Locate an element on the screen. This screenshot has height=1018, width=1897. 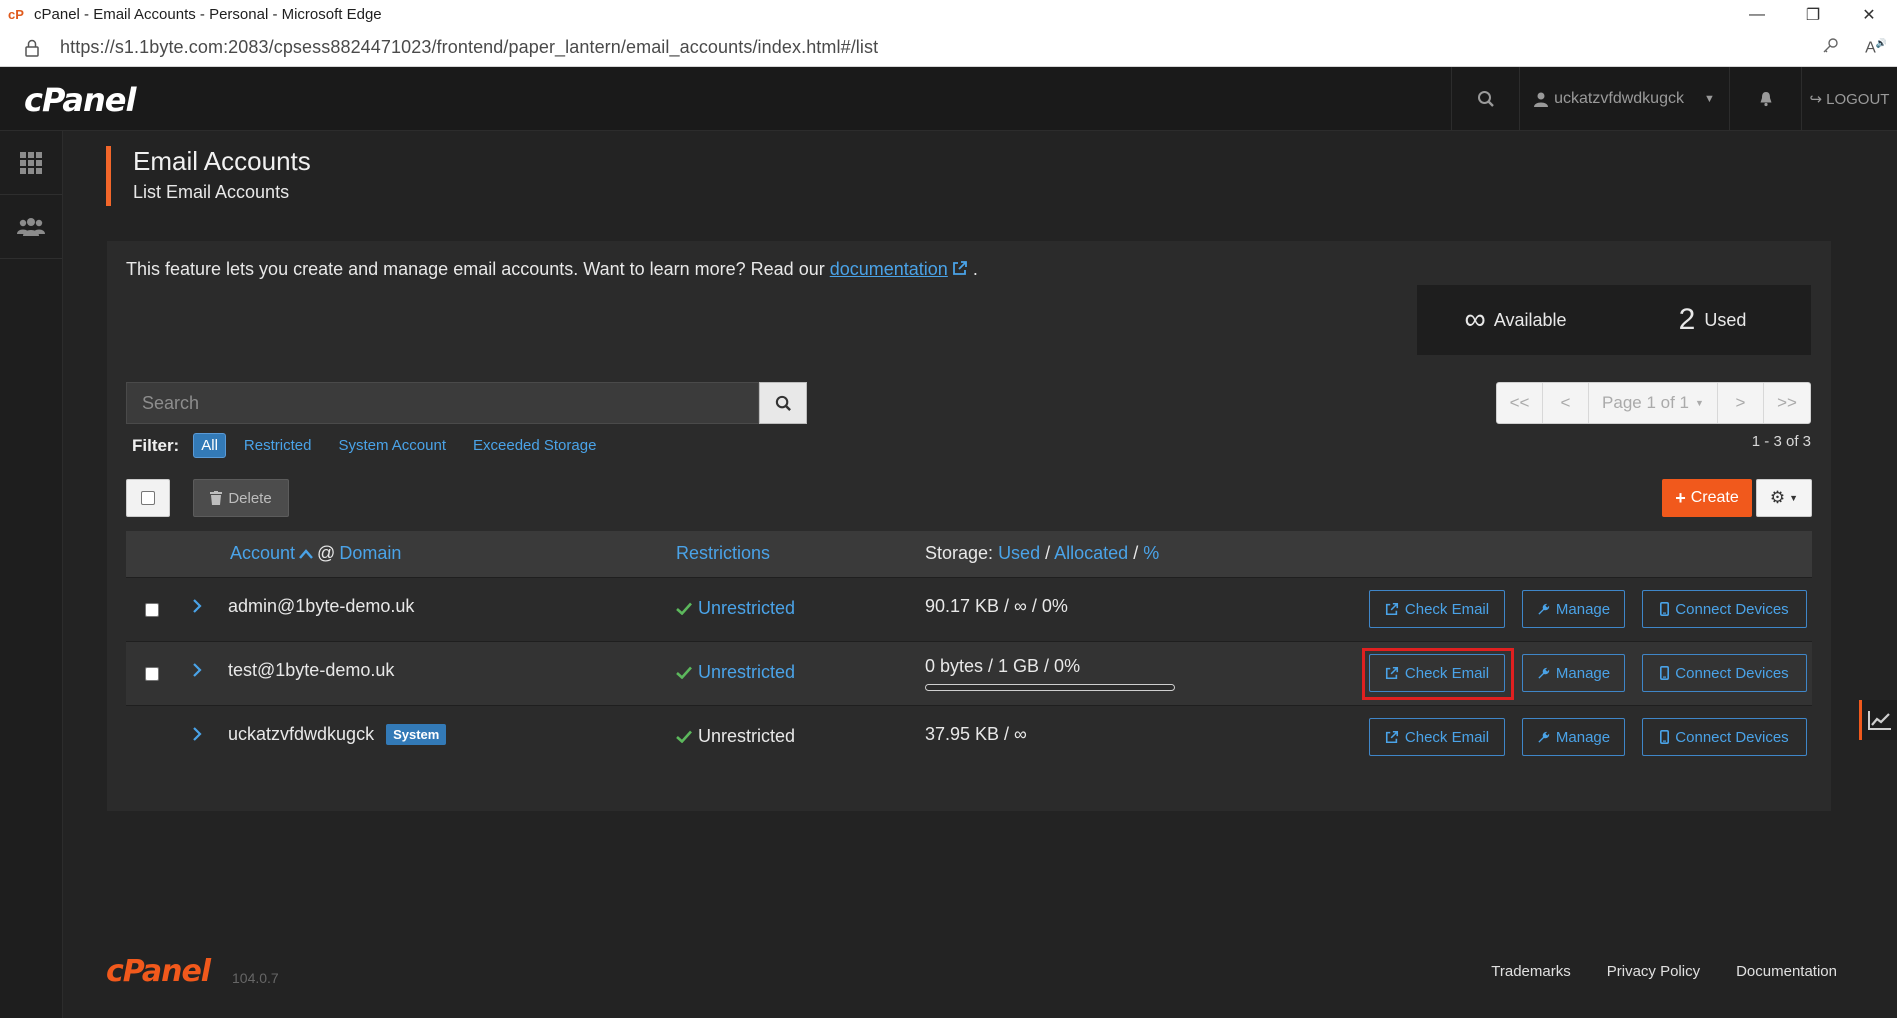
delete-button: Delete is located at coordinates (241, 498).